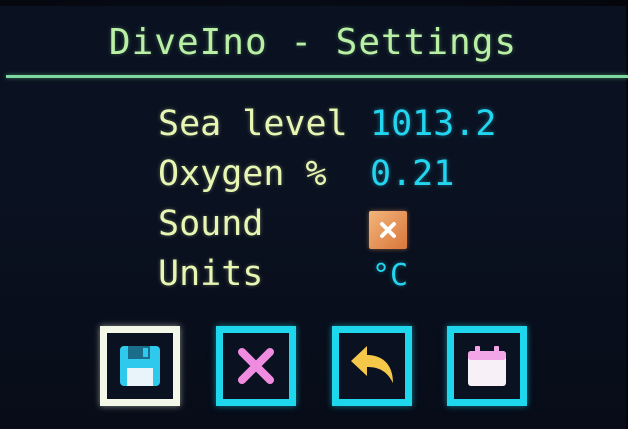 This screenshot has width=628, height=429. Describe the element at coordinates (433, 124) in the screenshot. I see `sea-level-value: 1013.2` at that location.